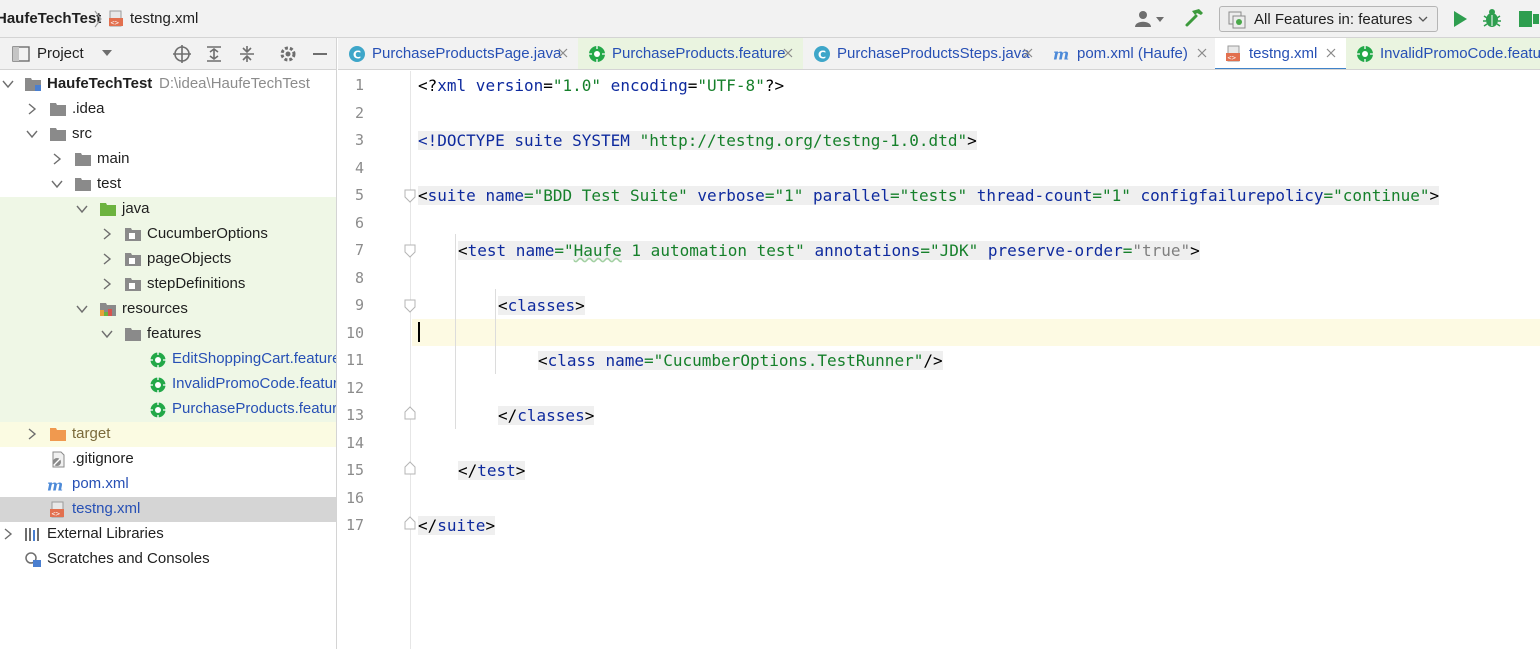 The image size is (1540, 649). What do you see at coordinates (168, 159) in the screenshot?
I see `tree-item-main: main` at bounding box center [168, 159].